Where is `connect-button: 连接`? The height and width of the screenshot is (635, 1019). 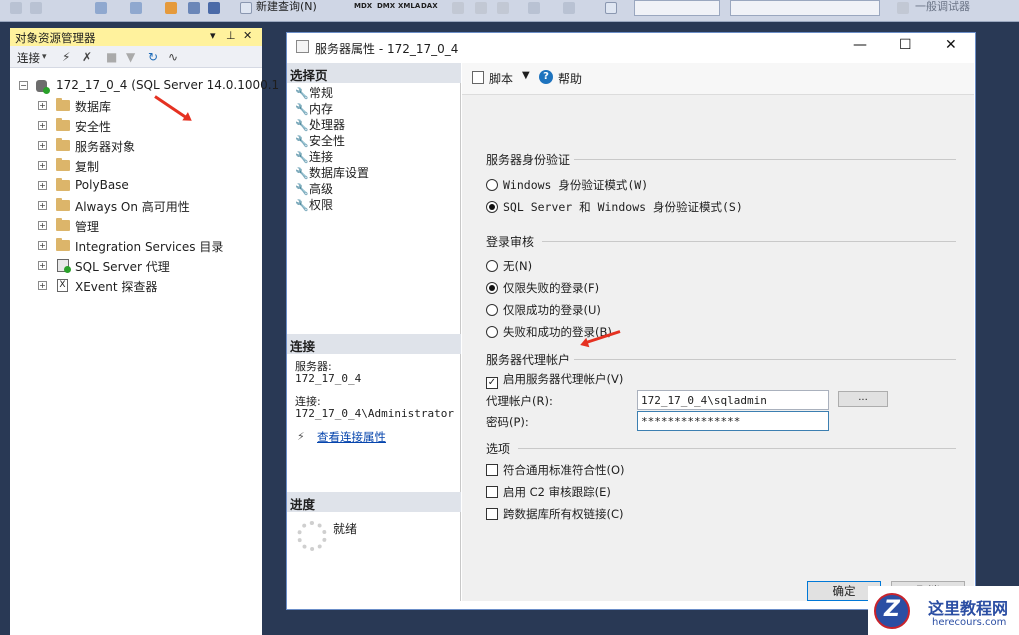
connect-button: 连接 is located at coordinates (28, 58).